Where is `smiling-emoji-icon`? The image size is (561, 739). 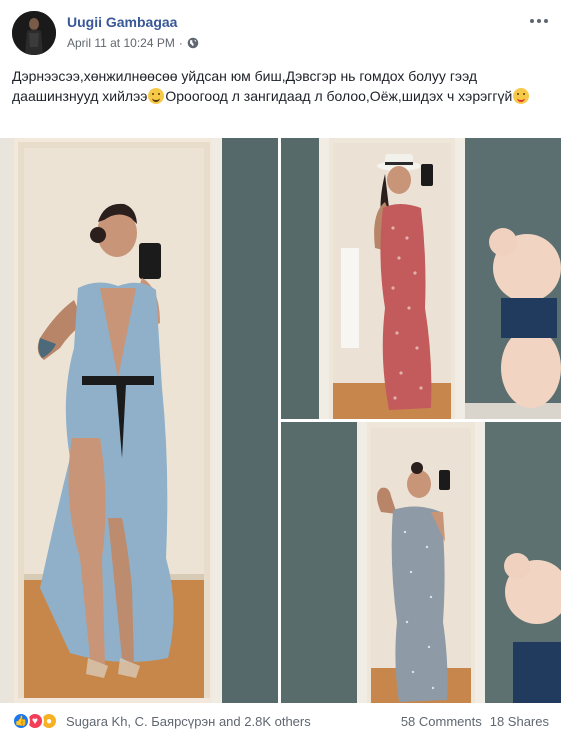
smiling-emoji-icon is located at coordinates (156, 96).